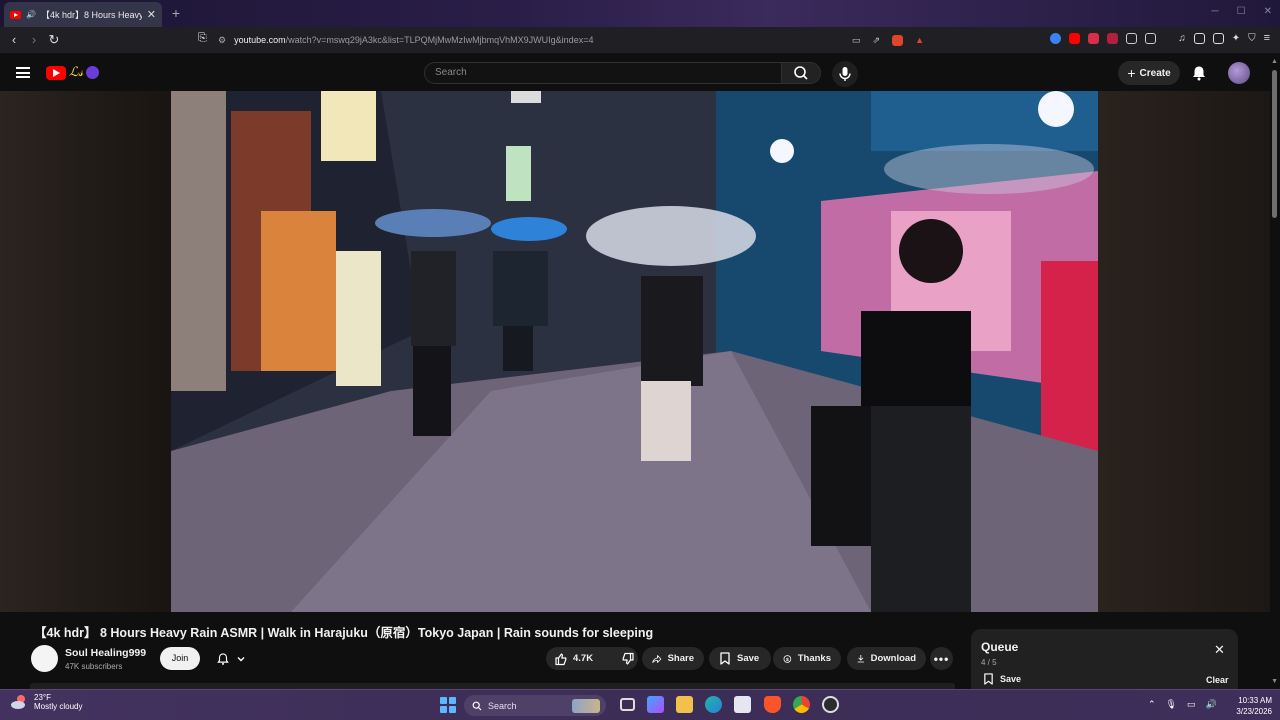 This screenshot has height=720, width=1280. Describe the element at coordinates (1211, 704) in the screenshot. I see `volume-icon: 🔊` at that location.